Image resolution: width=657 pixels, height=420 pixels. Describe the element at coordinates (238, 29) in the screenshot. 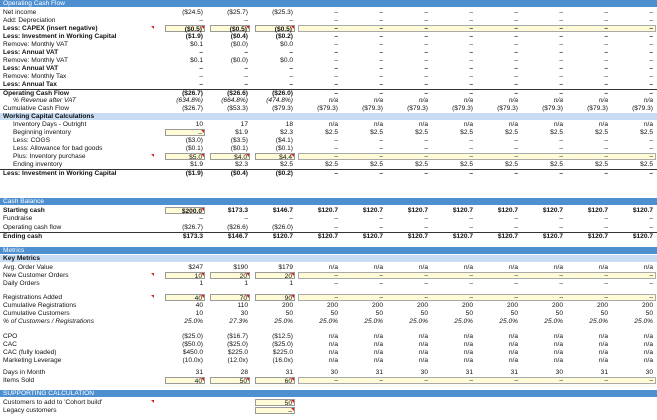

I see `cell-value: ($0.5)` at that location.